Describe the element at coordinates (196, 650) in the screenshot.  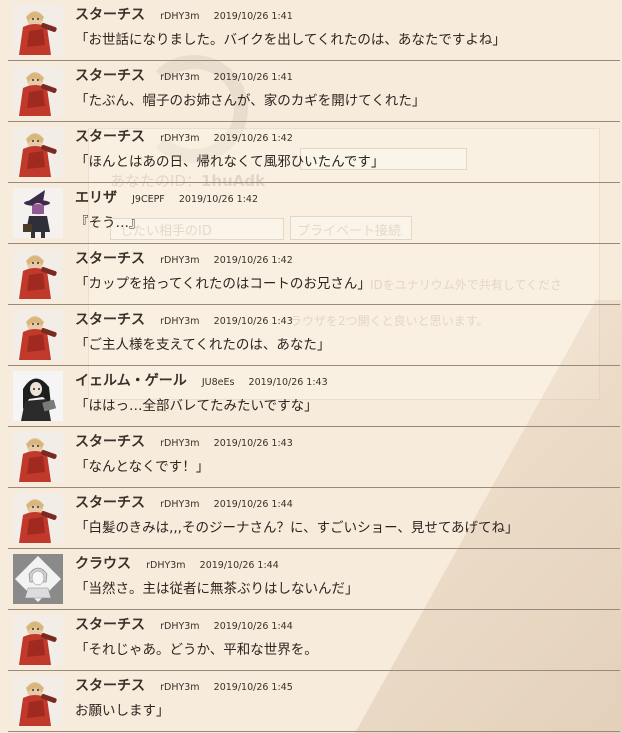
I see `message-text: 「それじゃあ。どうか、平和な世界を。` at that location.